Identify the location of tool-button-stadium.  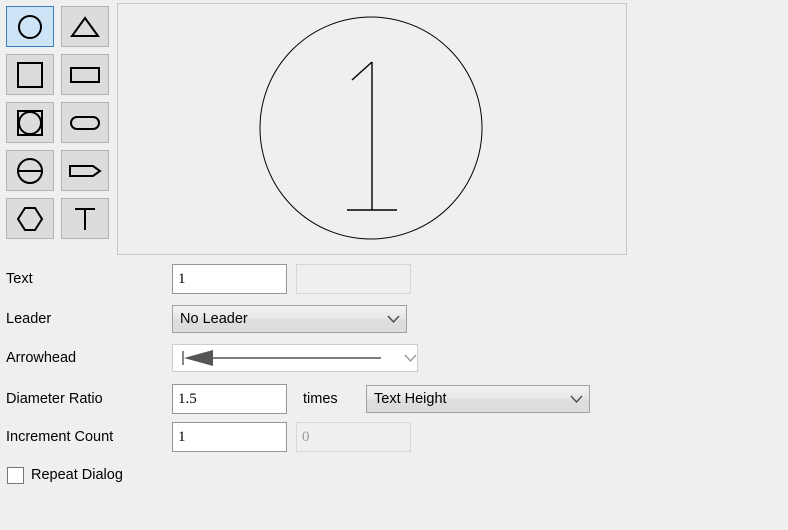
(85, 122).